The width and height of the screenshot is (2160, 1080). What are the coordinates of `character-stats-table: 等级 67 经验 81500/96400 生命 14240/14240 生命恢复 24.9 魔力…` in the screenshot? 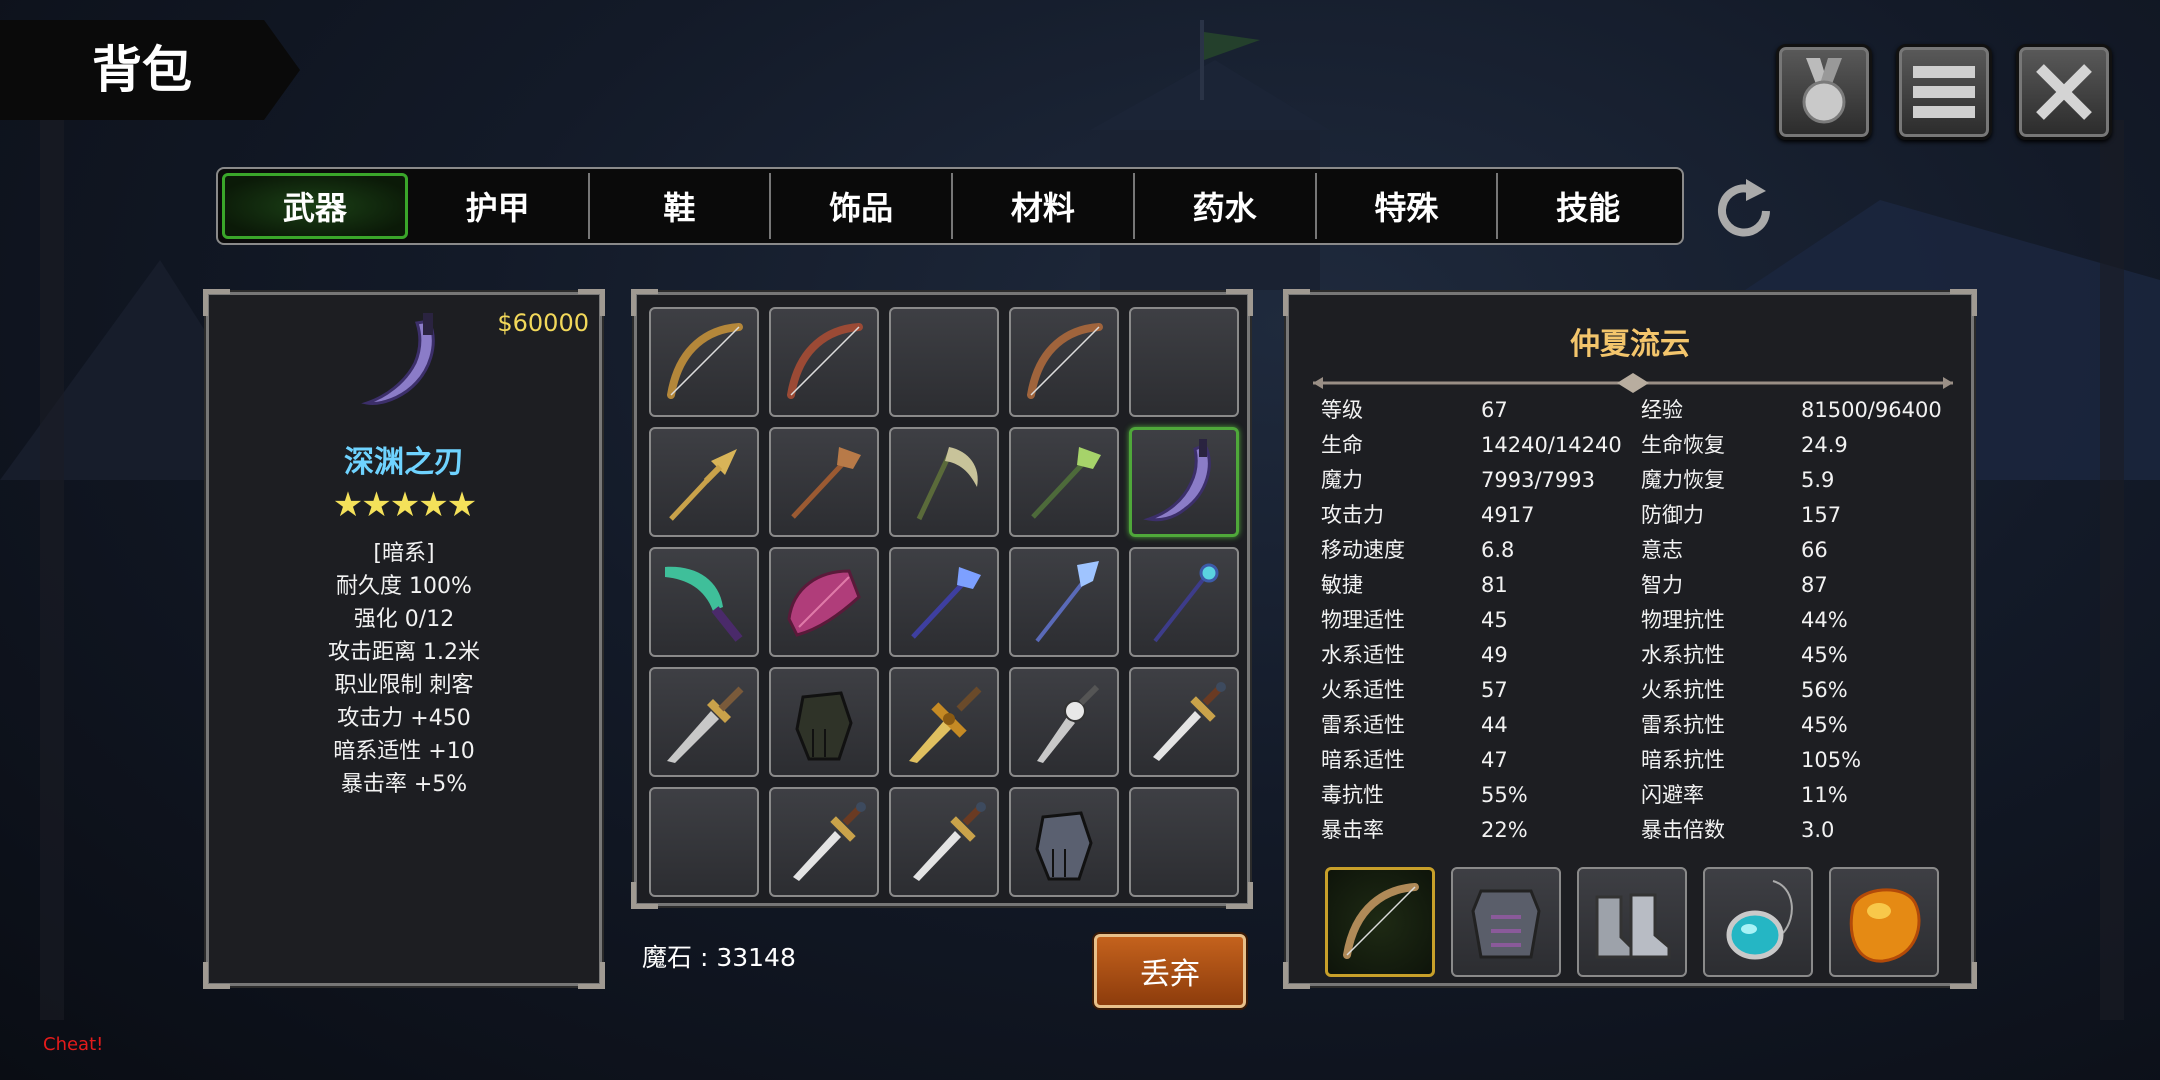 It's located at (1641, 620).